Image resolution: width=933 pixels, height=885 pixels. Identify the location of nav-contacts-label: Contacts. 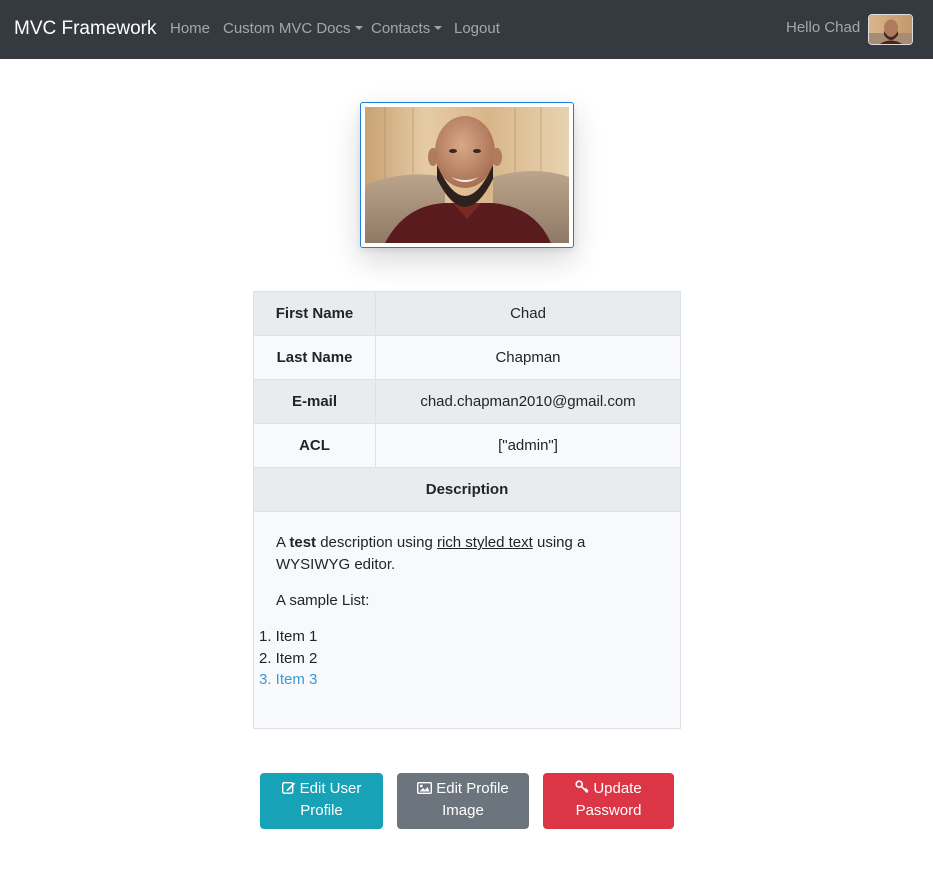
(401, 28).